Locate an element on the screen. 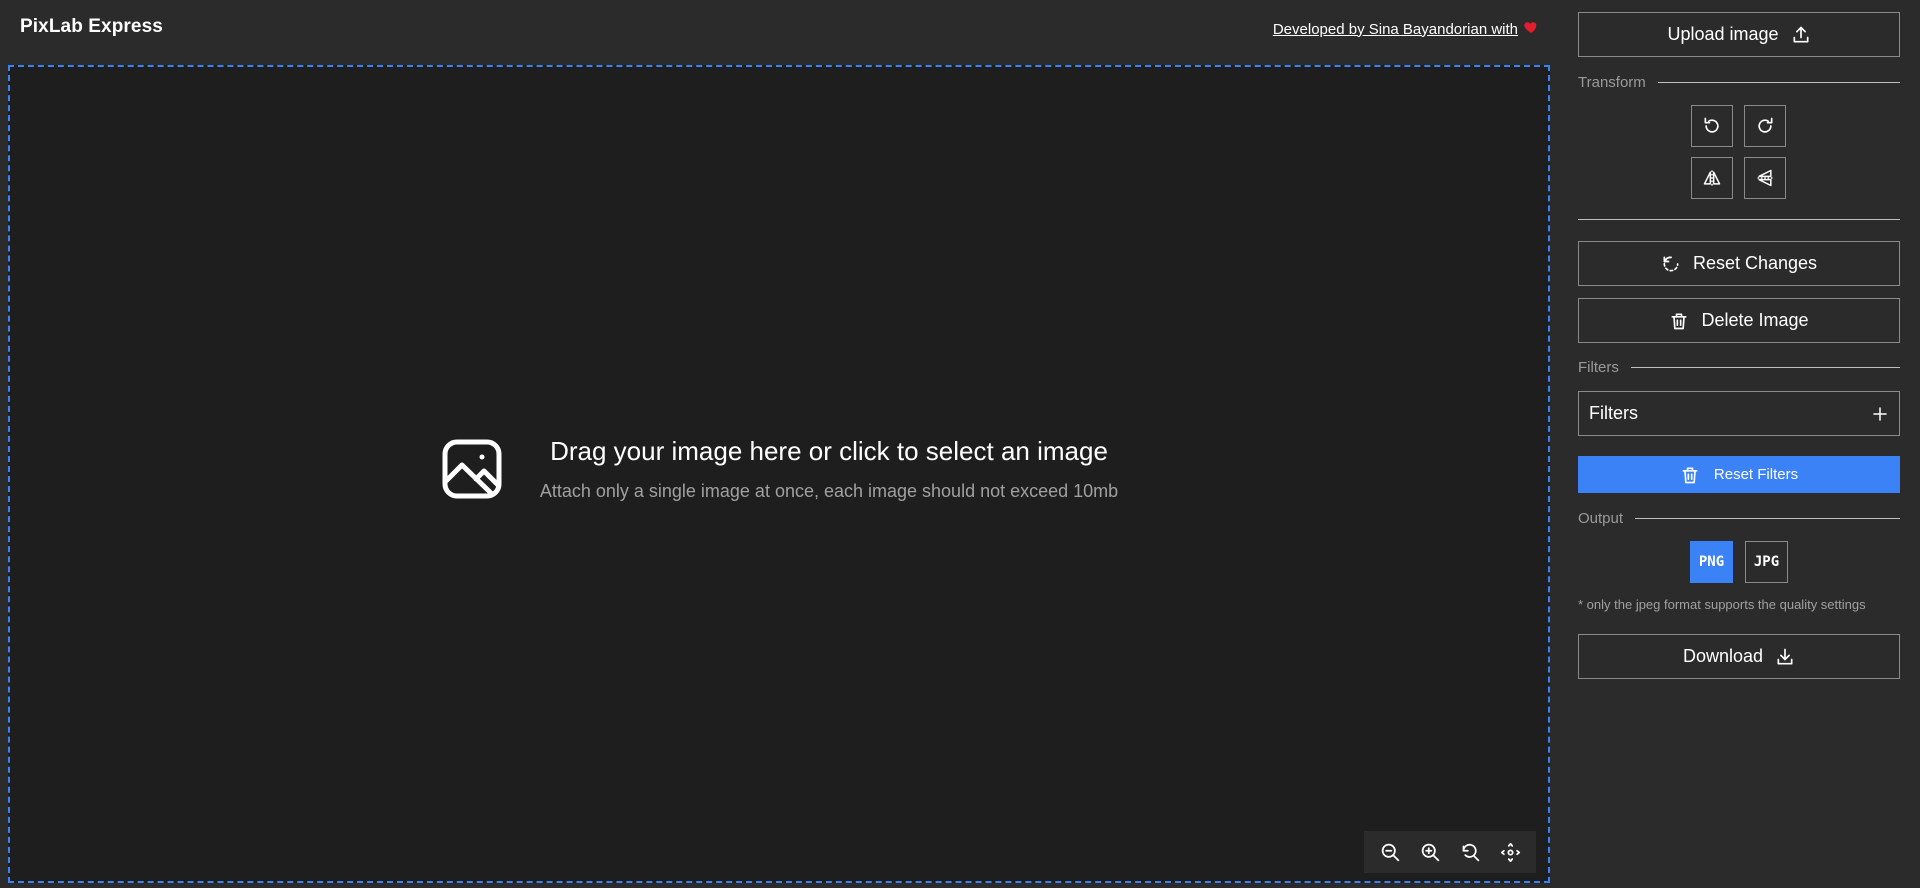 The image size is (1920, 888). rotate-left-icon is located at coordinates (1711, 125).